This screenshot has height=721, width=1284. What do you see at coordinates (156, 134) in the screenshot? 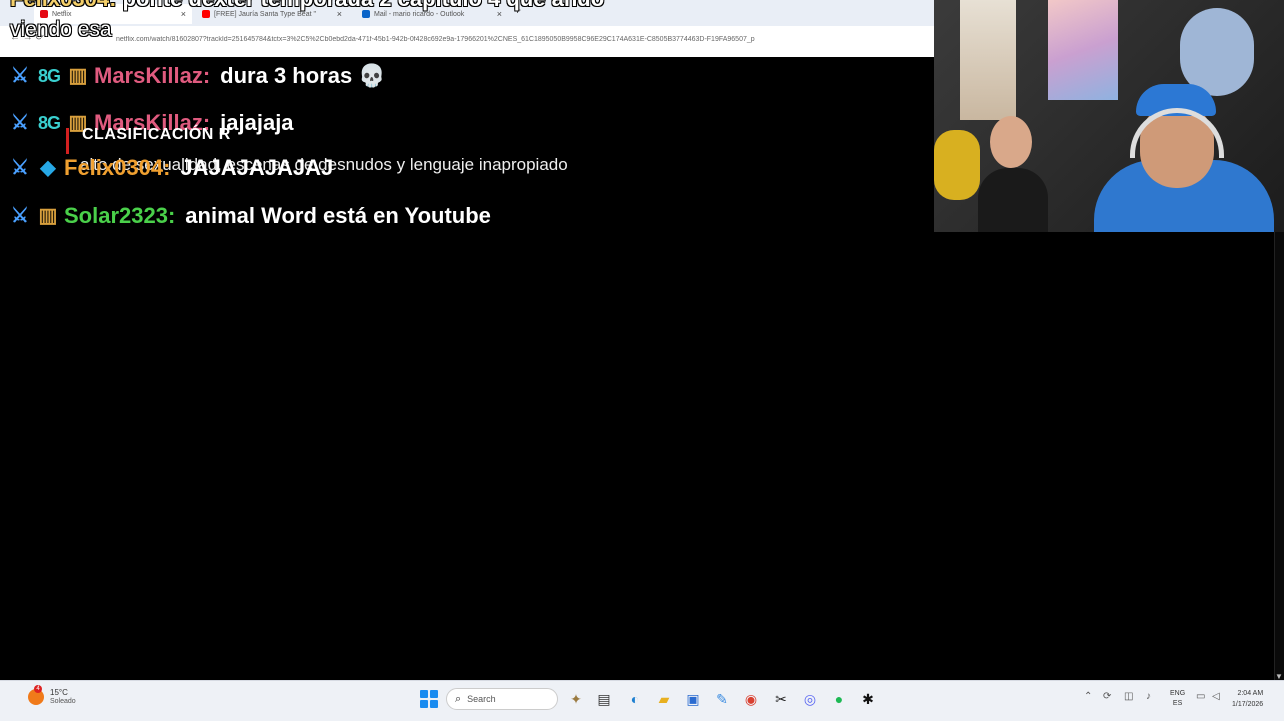
I see `rating-title: CLASIFICACIÓN R` at bounding box center [156, 134].